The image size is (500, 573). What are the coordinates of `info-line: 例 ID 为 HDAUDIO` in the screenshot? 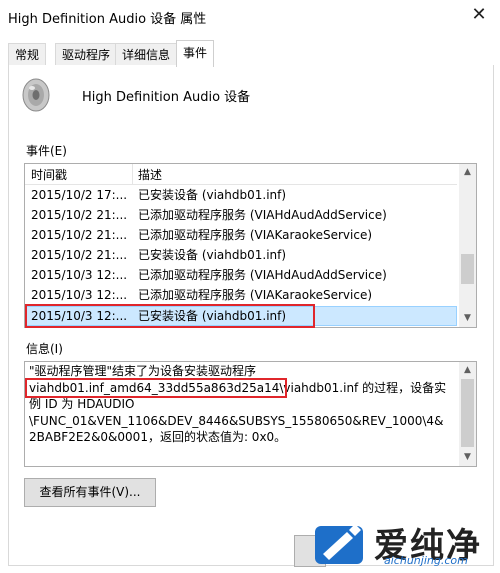 It's located at (82, 404).